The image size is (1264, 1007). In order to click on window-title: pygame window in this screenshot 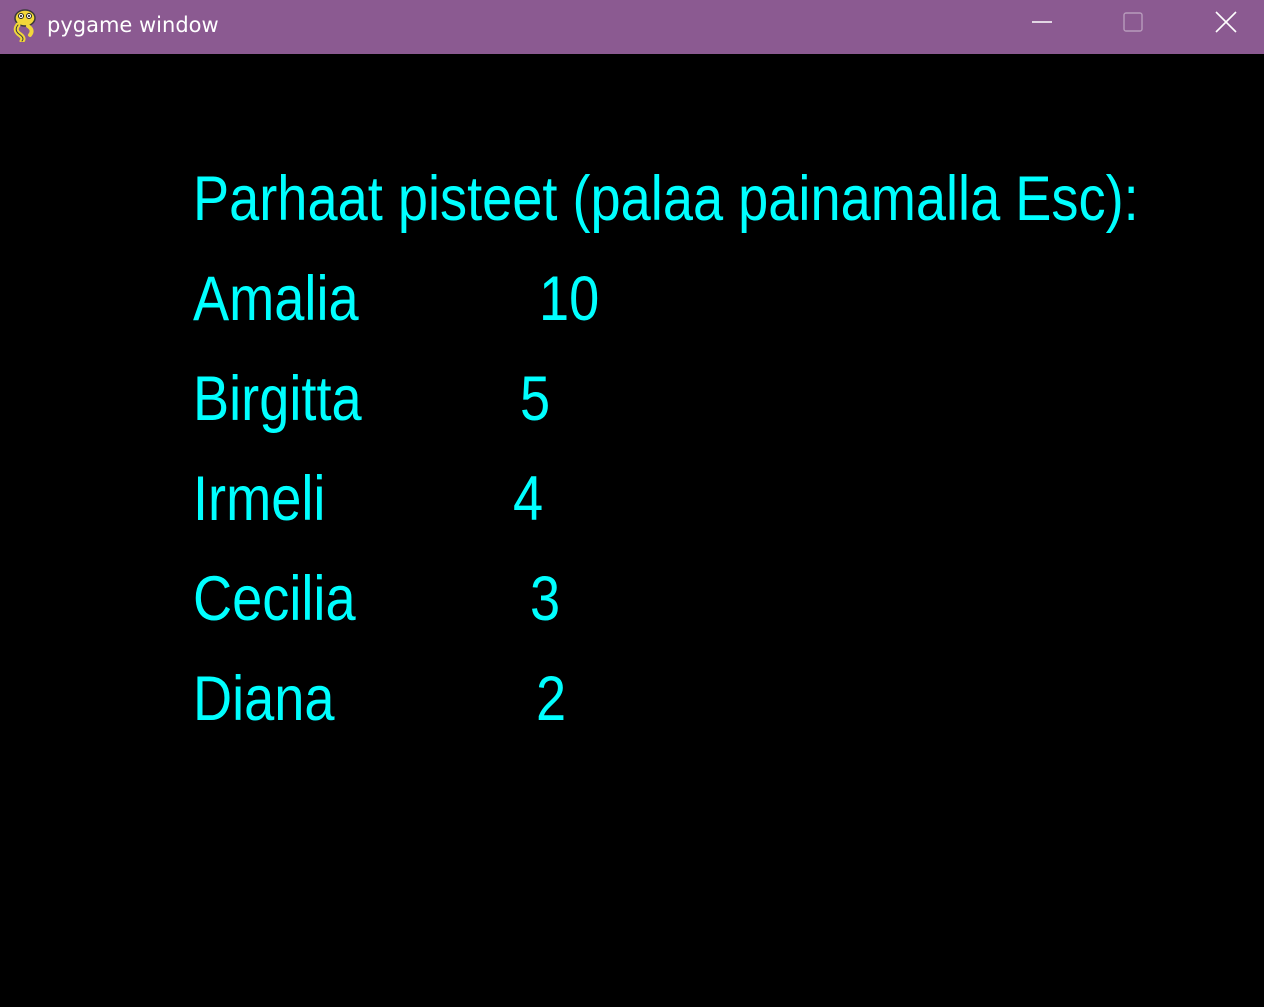, I will do `click(133, 25)`.